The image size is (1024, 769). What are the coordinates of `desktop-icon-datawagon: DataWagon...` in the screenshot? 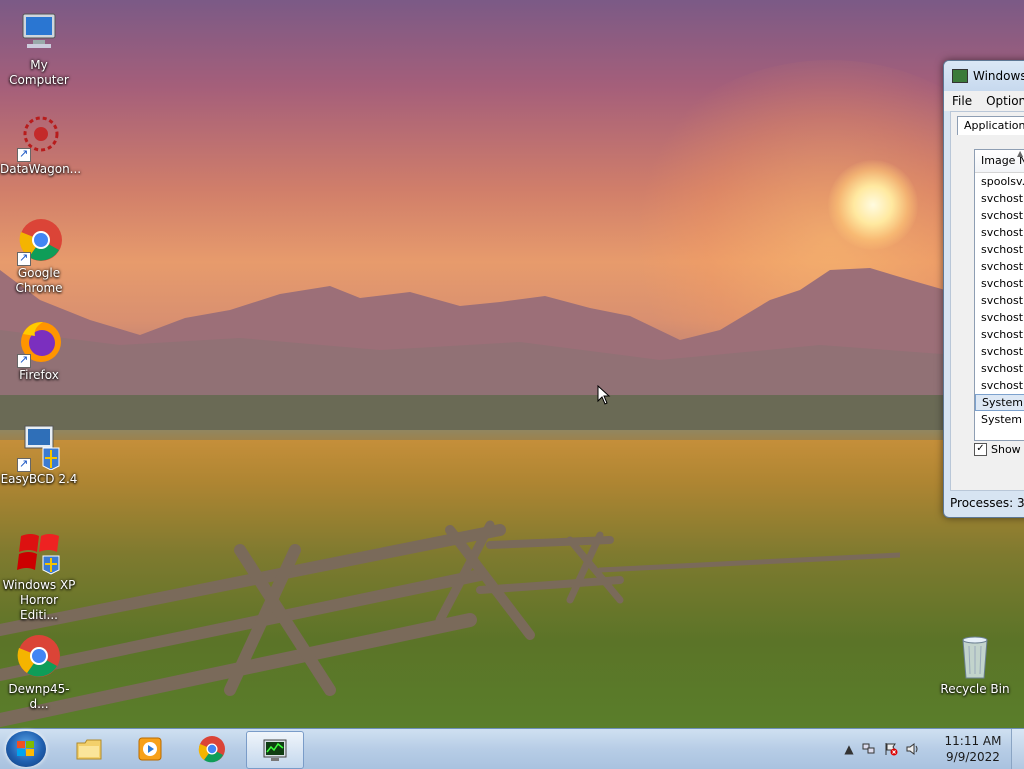 It's located at (41, 144).